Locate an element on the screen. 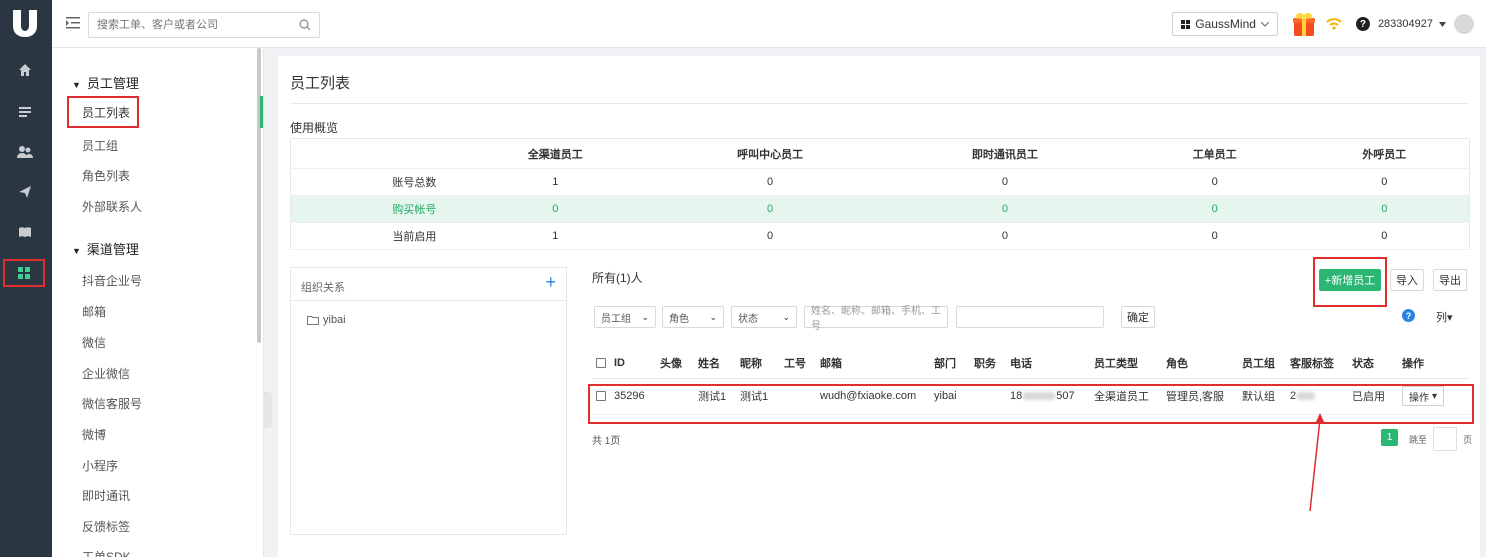 Image resolution: width=1486 pixels, height=557 pixels. col-header: 昵称 is located at coordinates (758, 363).